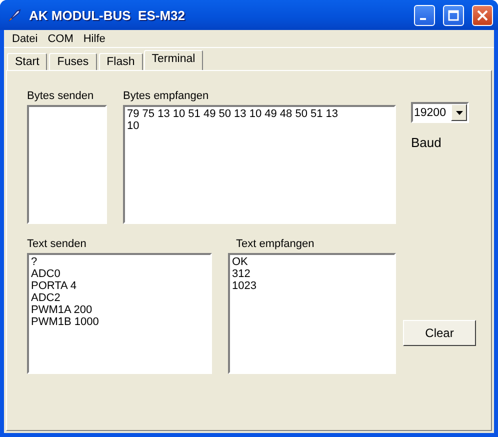  What do you see at coordinates (62, 38) in the screenshot?
I see `menu-item: COM` at bounding box center [62, 38].